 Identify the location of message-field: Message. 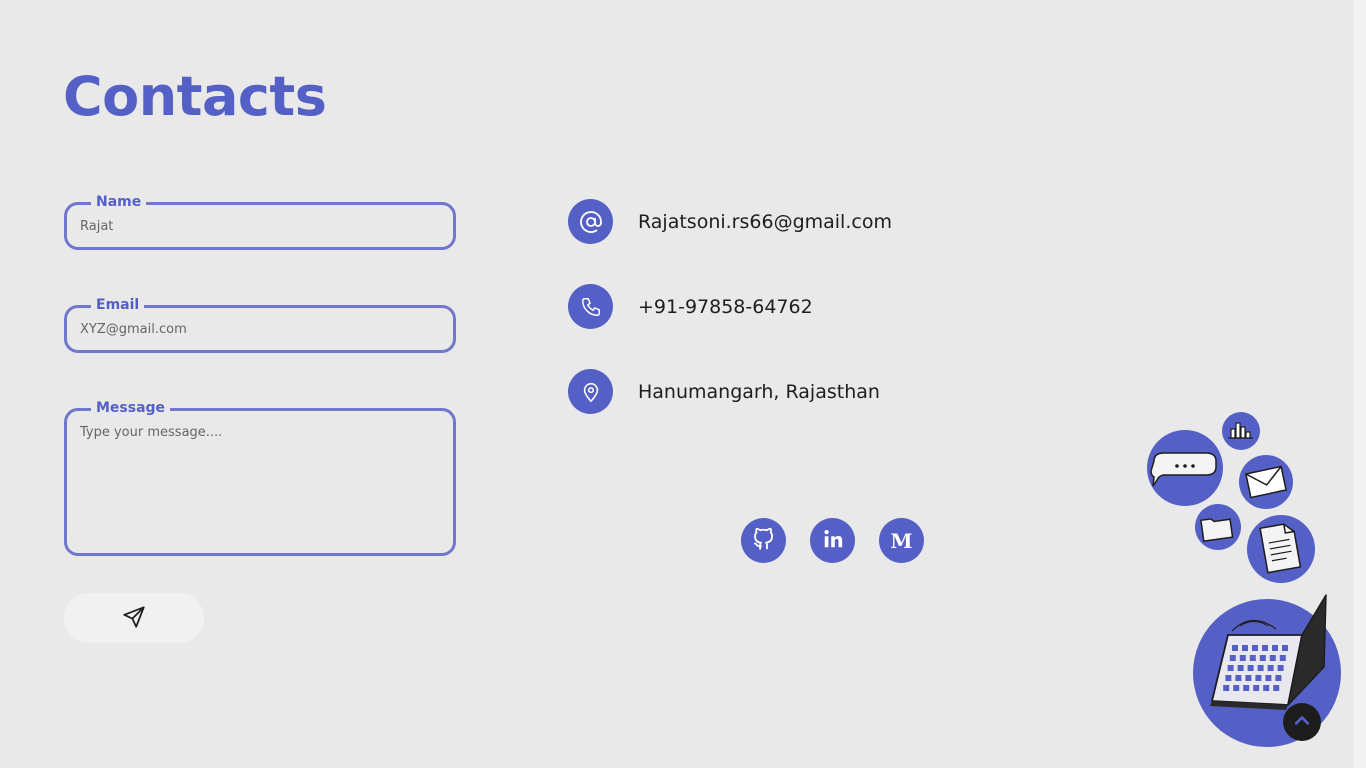
(260, 477).